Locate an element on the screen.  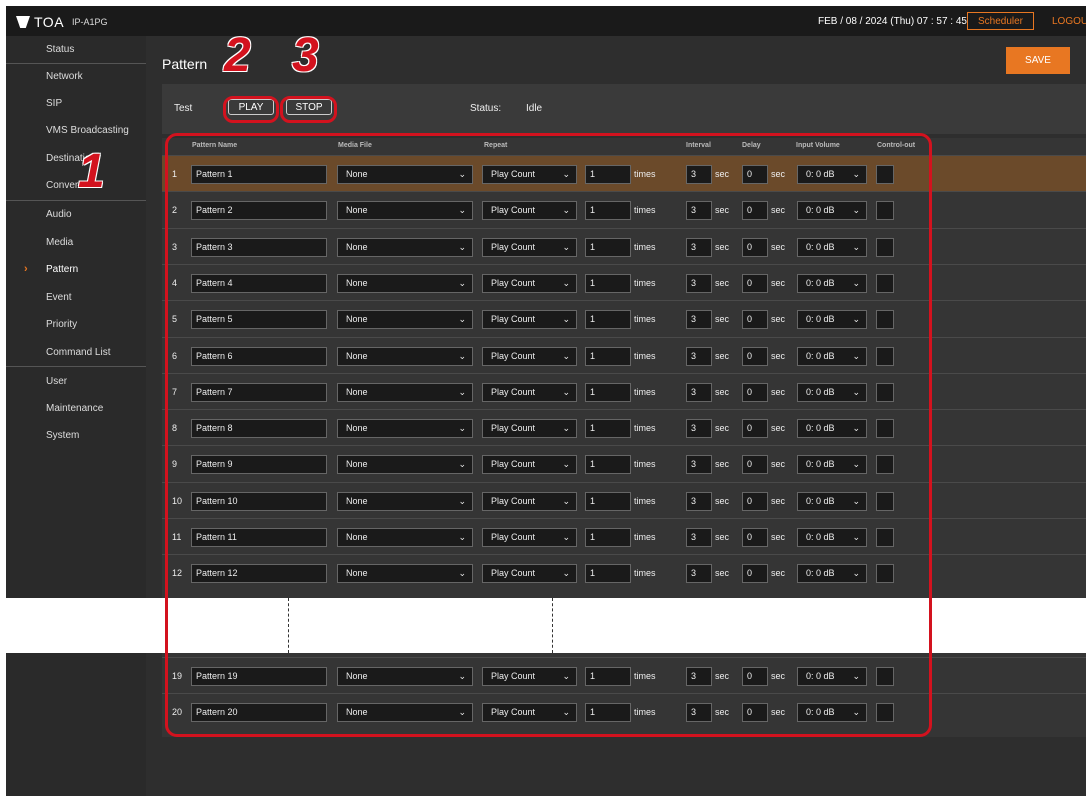
pattern-name-input: Pattern 4 is located at coordinates (259, 283).